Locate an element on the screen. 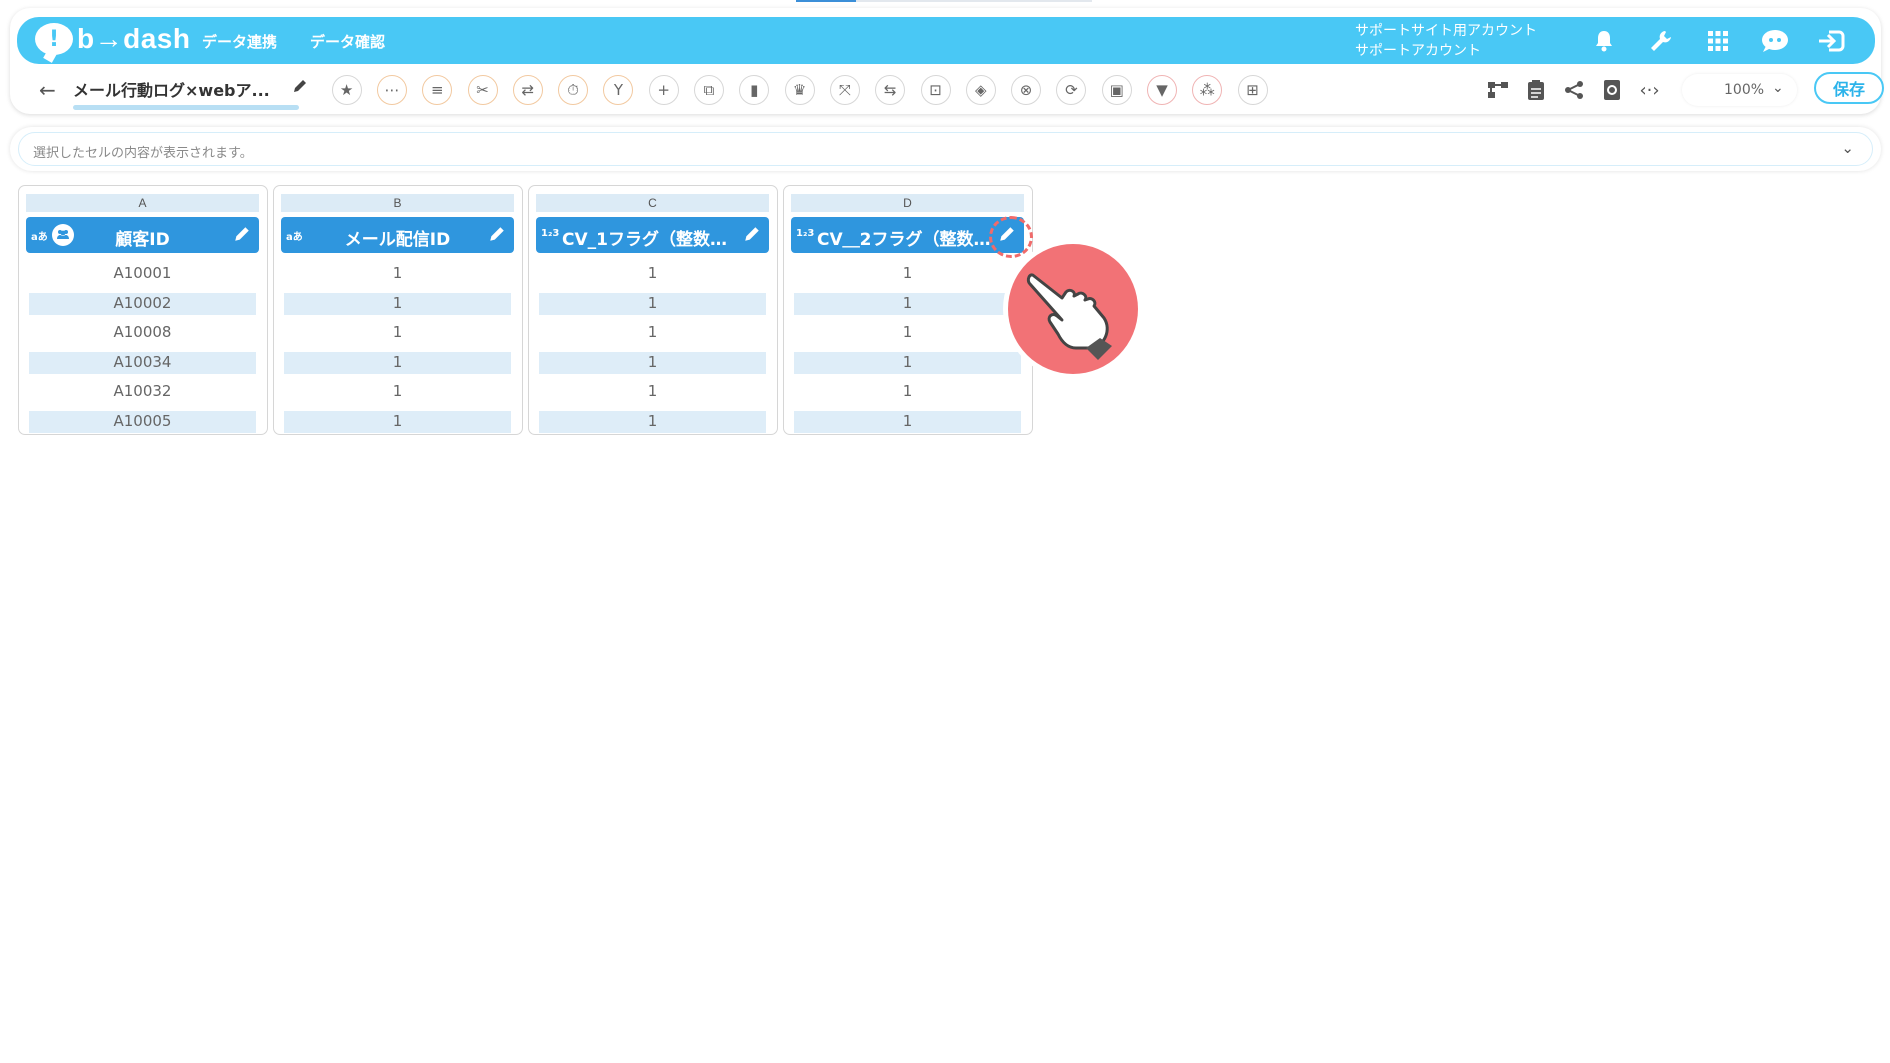  pointing-hand-icon is located at coordinates (1073, 309).